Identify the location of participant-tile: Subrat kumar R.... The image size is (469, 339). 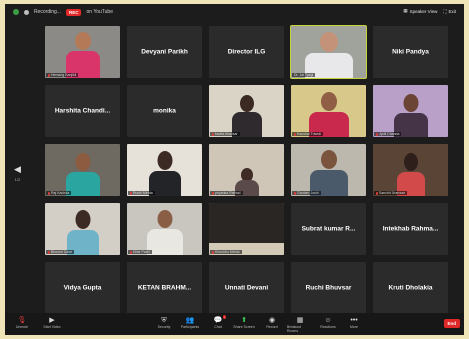
(328, 229).